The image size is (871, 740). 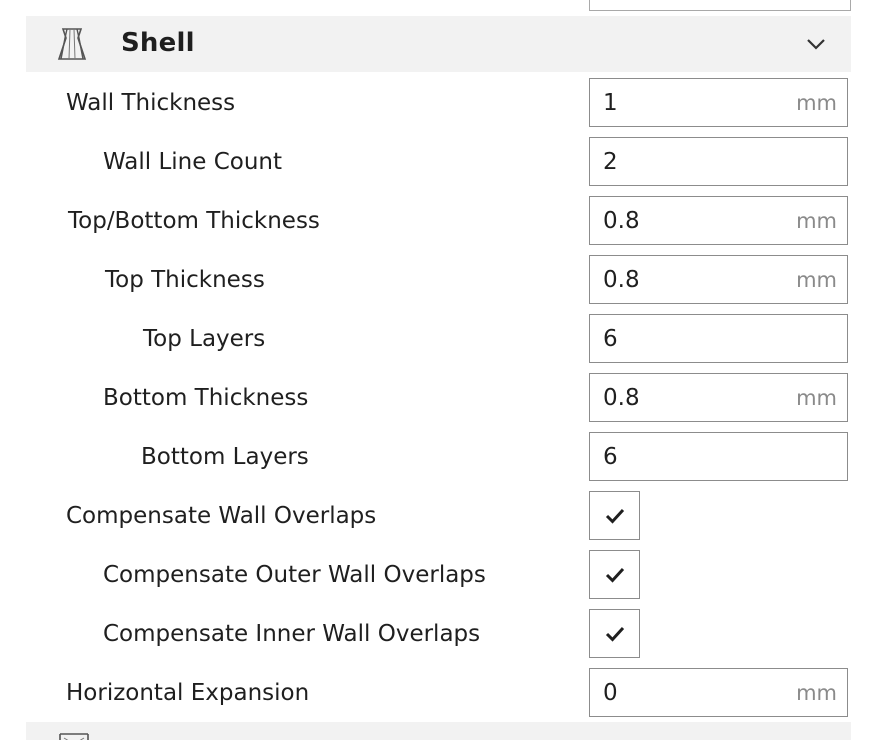 What do you see at coordinates (185, 280) in the screenshot?
I see `setting-label: Top Thickness` at bounding box center [185, 280].